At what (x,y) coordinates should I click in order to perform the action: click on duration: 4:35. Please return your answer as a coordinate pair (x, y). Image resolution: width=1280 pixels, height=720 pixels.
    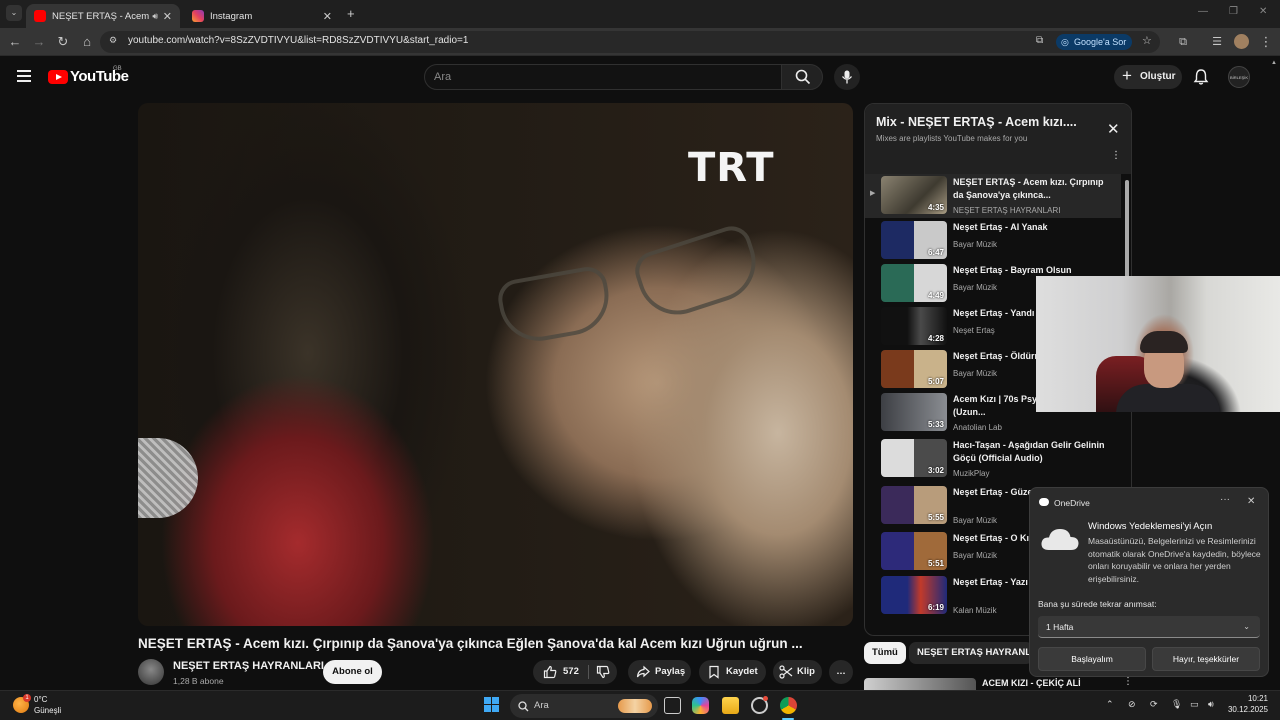
    Looking at the image, I should click on (935, 207).